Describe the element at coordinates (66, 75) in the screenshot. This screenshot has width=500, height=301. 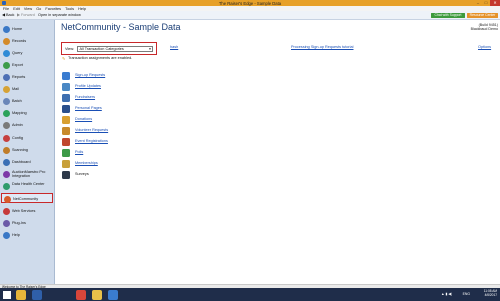
I see `signup-icon` at that location.